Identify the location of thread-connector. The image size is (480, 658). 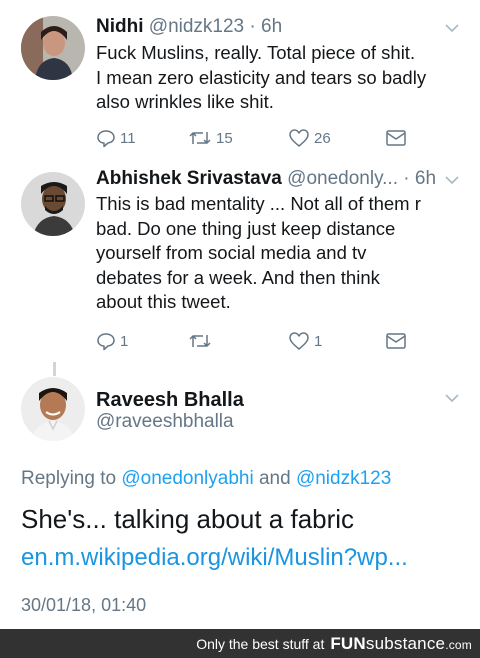
(54, 369).